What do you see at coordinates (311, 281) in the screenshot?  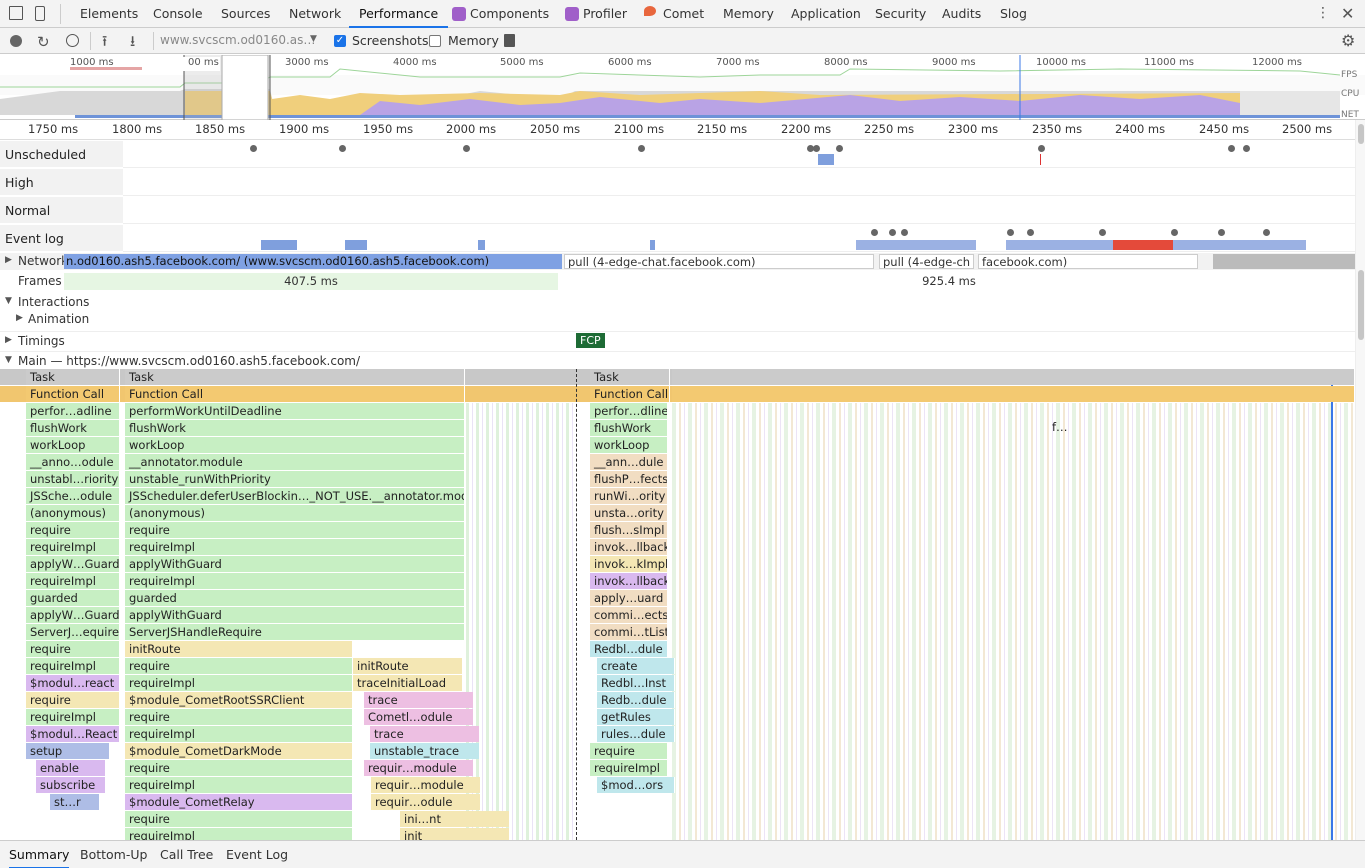 I see `frame-block: 407.5 ms` at bounding box center [311, 281].